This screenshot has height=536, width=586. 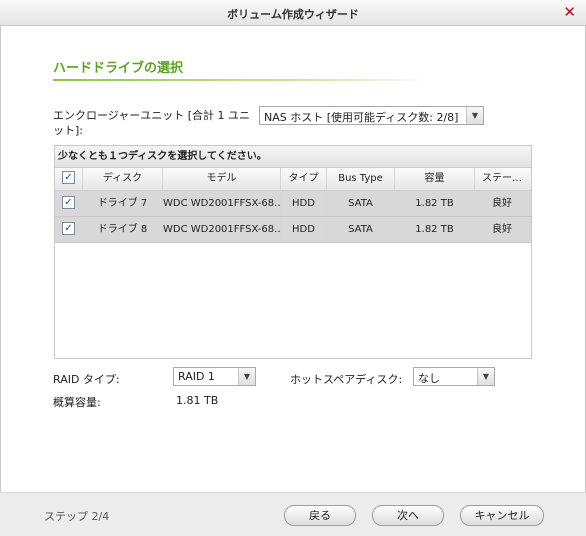 What do you see at coordinates (197, 400) in the screenshot?
I see `capacity-value: 1.81 TB` at bounding box center [197, 400].